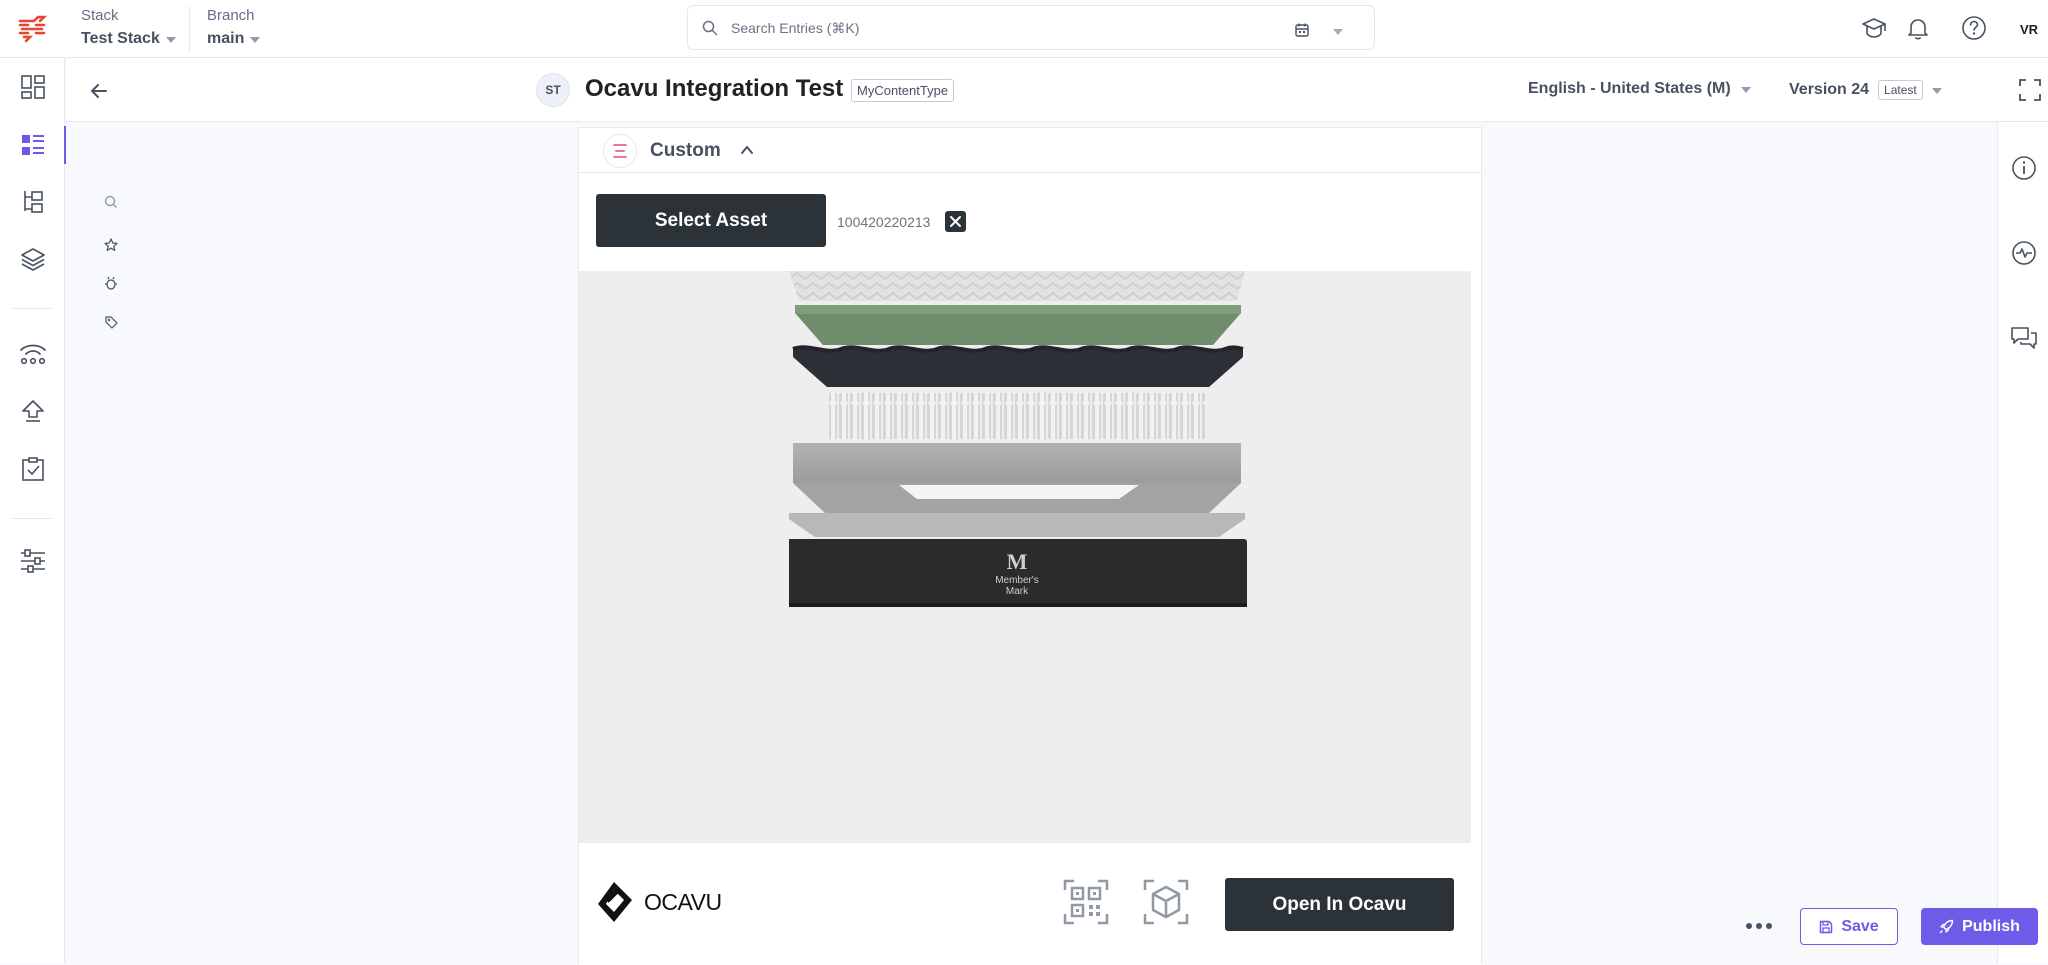  Describe the element at coordinates (111, 322) in the screenshot. I see `tag-icon` at that location.